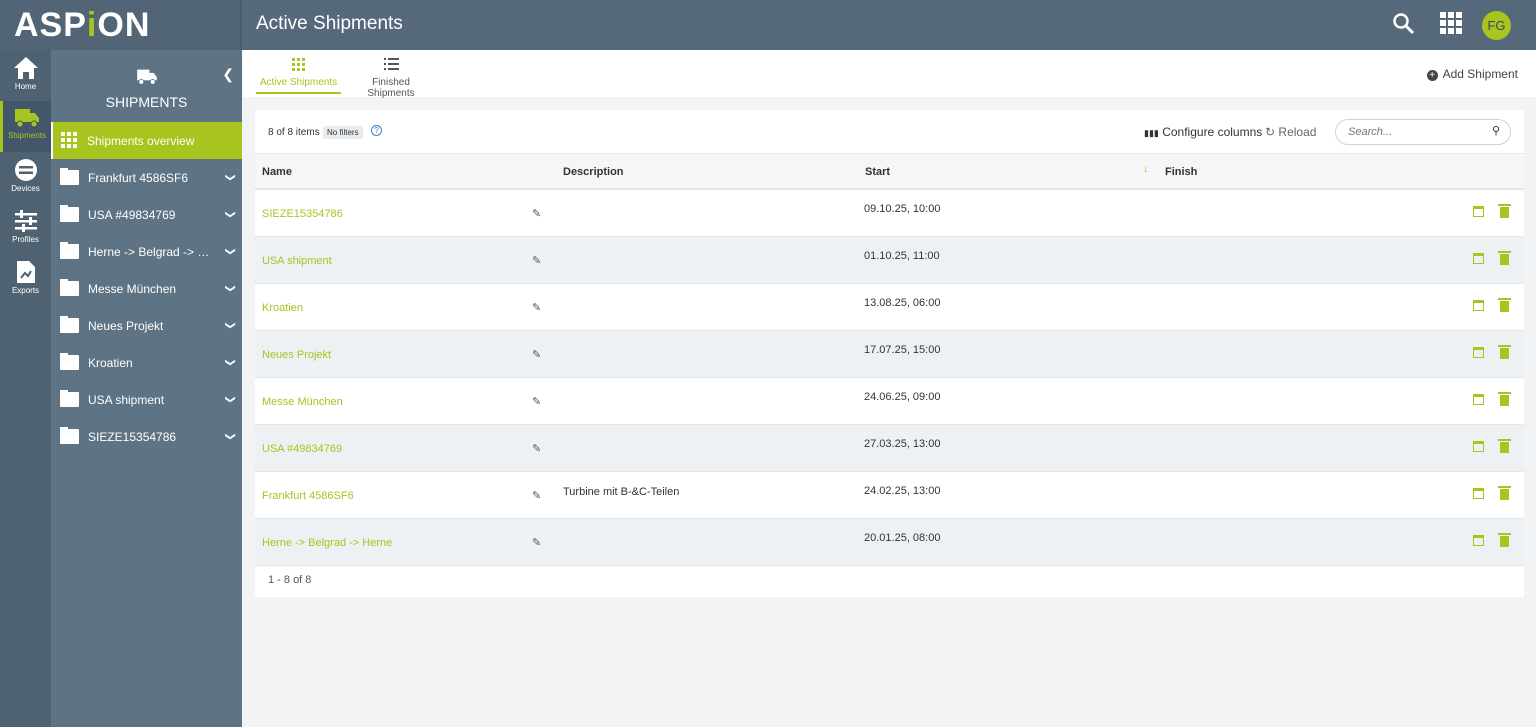  Describe the element at coordinates (1146, 169) in the screenshot. I see `sort-desc-icon: ↓` at that location.